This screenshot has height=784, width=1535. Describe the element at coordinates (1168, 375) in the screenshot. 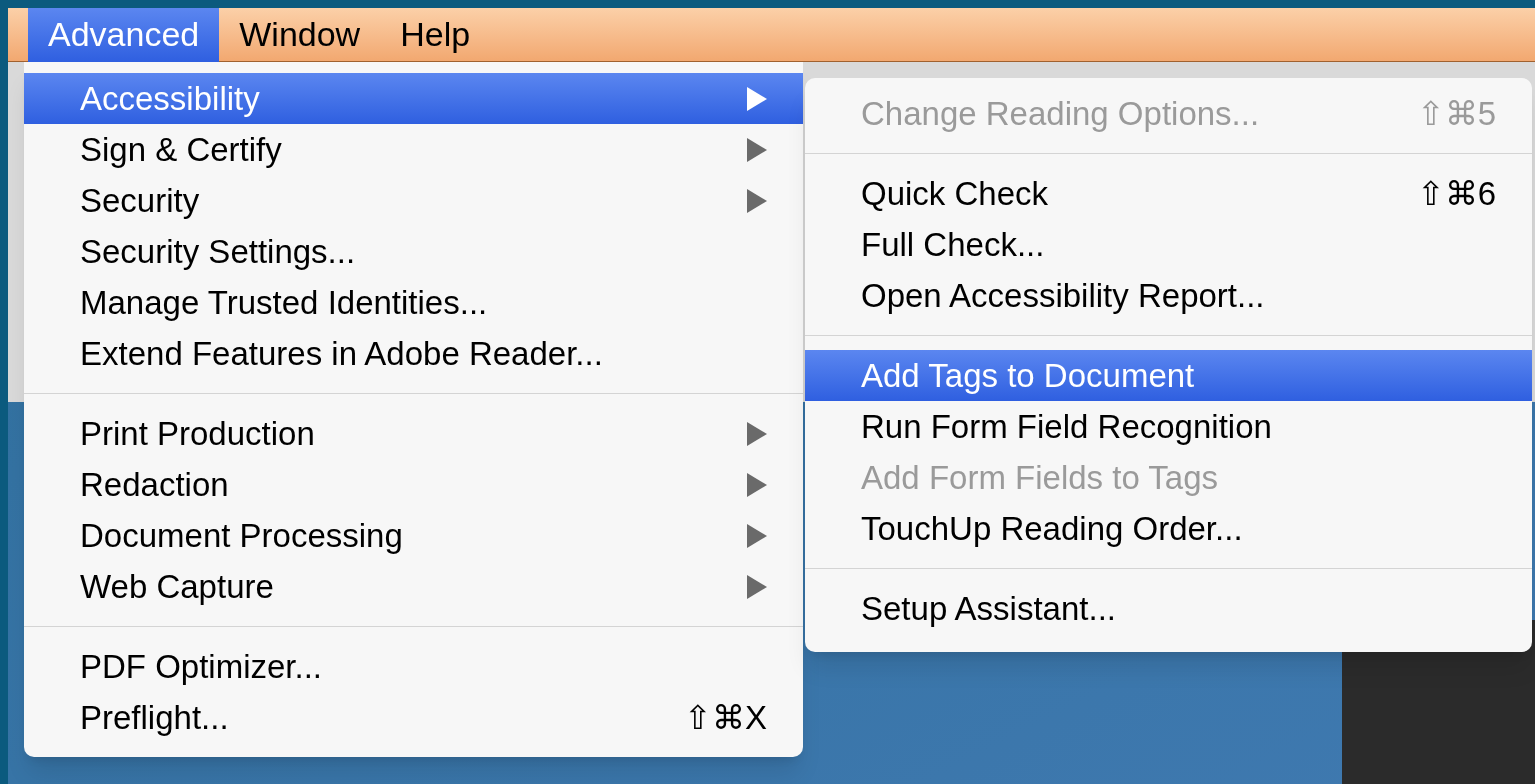

I see `menu-item: Add Tags to Document` at that location.